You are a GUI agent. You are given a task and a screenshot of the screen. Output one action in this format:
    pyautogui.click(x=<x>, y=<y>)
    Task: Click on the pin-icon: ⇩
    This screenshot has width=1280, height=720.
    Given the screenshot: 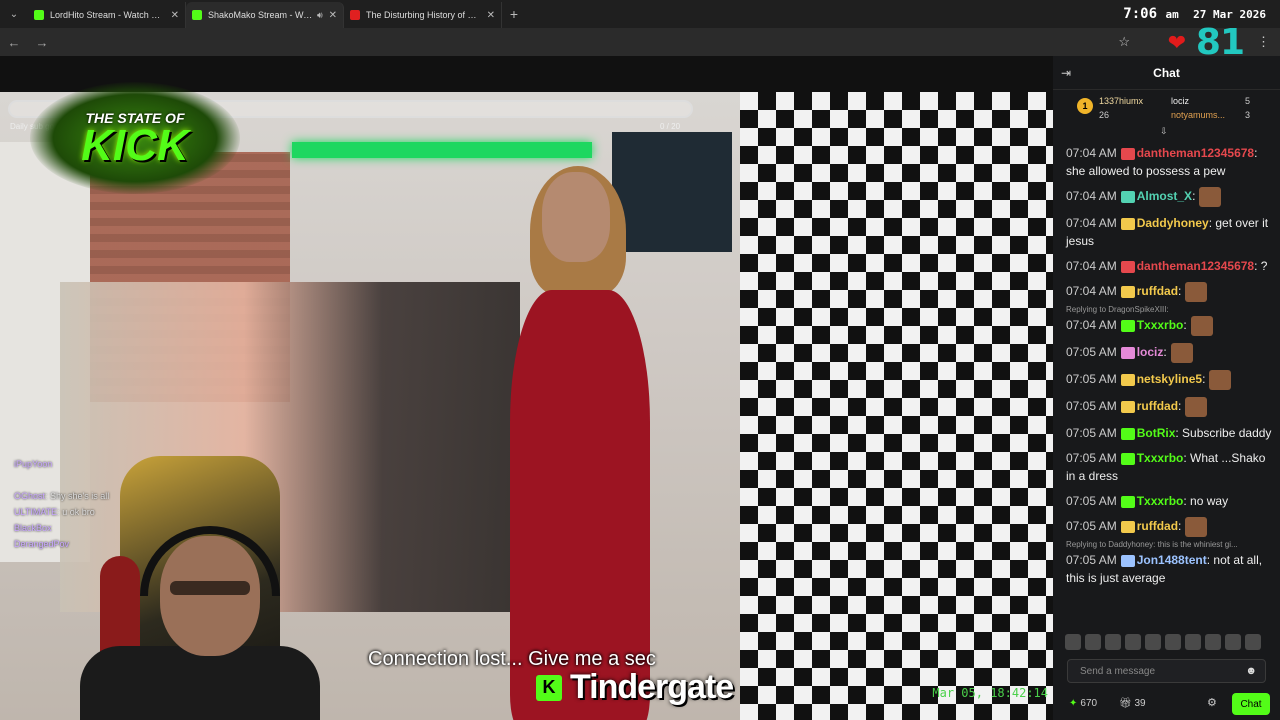 What is the action you would take?
    pyautogui.click(x=1164, y=131)
    